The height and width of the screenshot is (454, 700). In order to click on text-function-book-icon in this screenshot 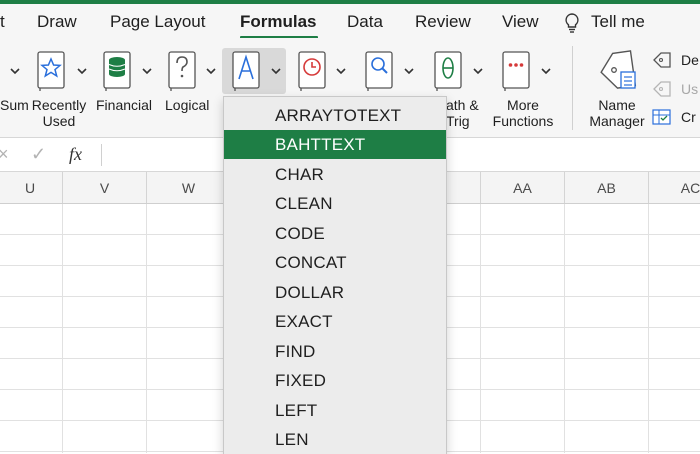, I will do `click(246, 71)`.